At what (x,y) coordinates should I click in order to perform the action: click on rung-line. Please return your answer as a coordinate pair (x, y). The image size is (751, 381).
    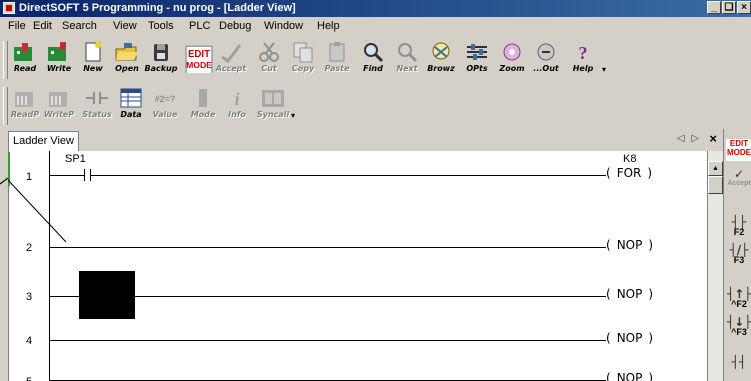
    Looking at the image, I should click on (328, 175).